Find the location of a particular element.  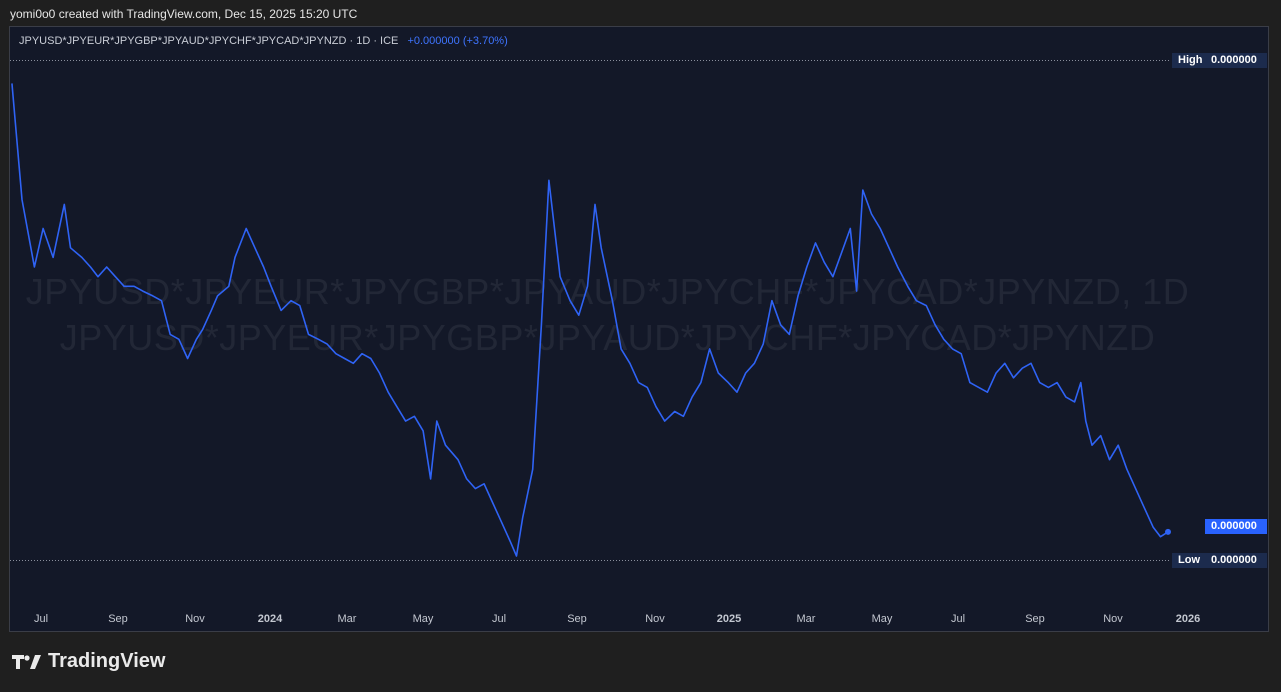

tradingview-brand: TradingView is located at coordinates (88, 661).